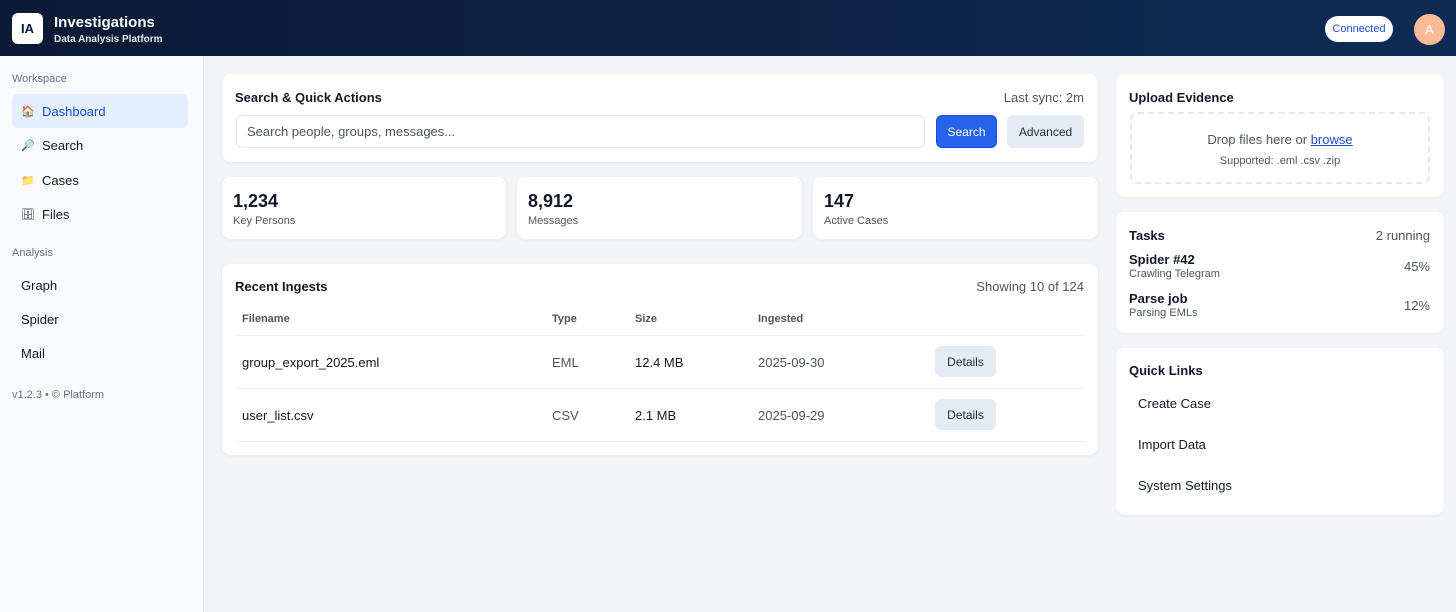 This screenshot has width=1456, height=612. What do you see at coordinates (100, 180) in the screenshot?
I see `sidebar-item-cases: 📁 Cases` at bounding box center [100, 180].